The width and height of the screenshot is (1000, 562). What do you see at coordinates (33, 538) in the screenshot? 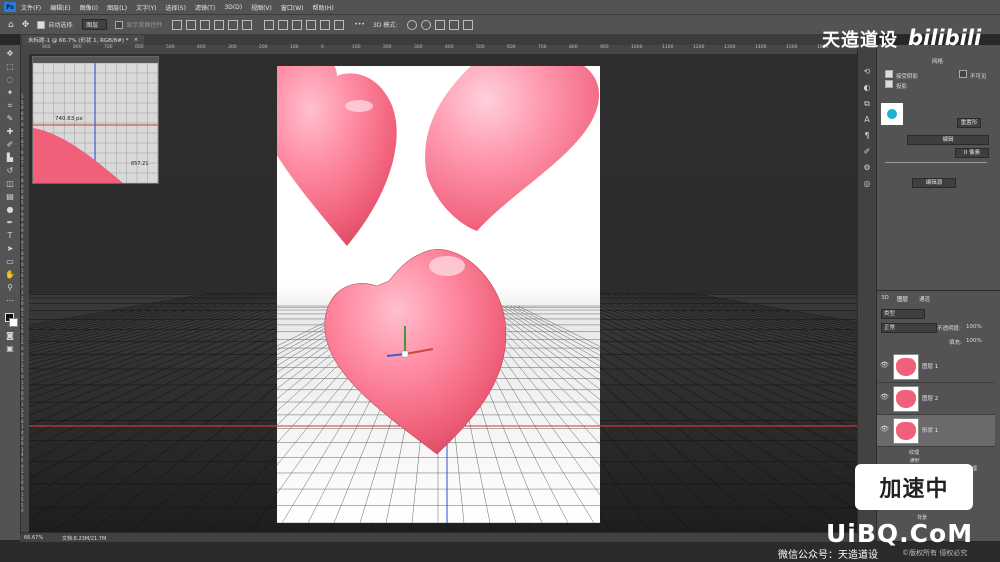
I see `zoom-level: 66.67%` at bounding box center [33, 538].